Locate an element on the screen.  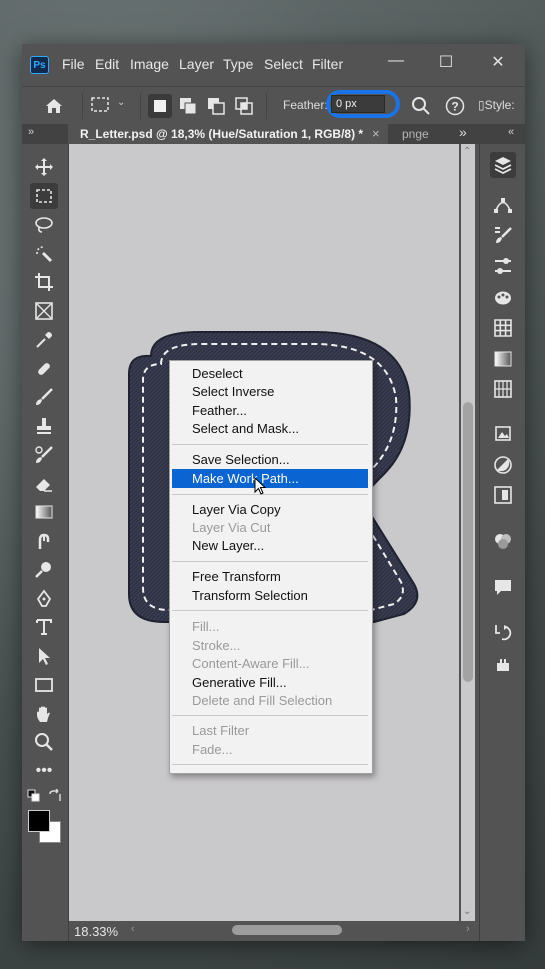
default-colors-icon is located at coordinates (34, 796).